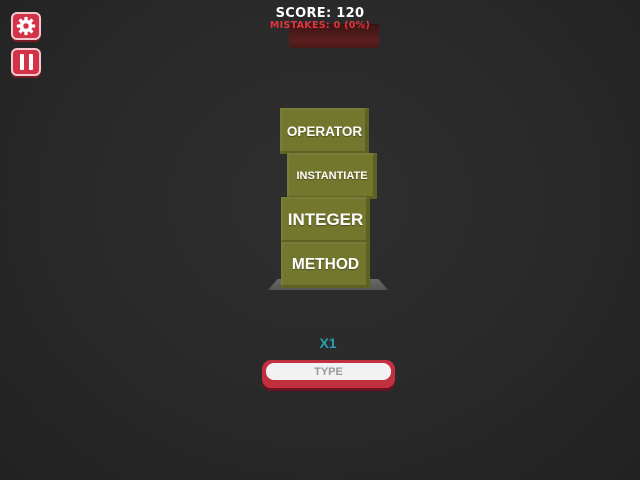 Image resolution: width=640 pixels, height=480 pixels. Describe the element at coordinates (332, 176) in the screenshot. I see `word-block-instantiate: INSTANTIATE` at that location.